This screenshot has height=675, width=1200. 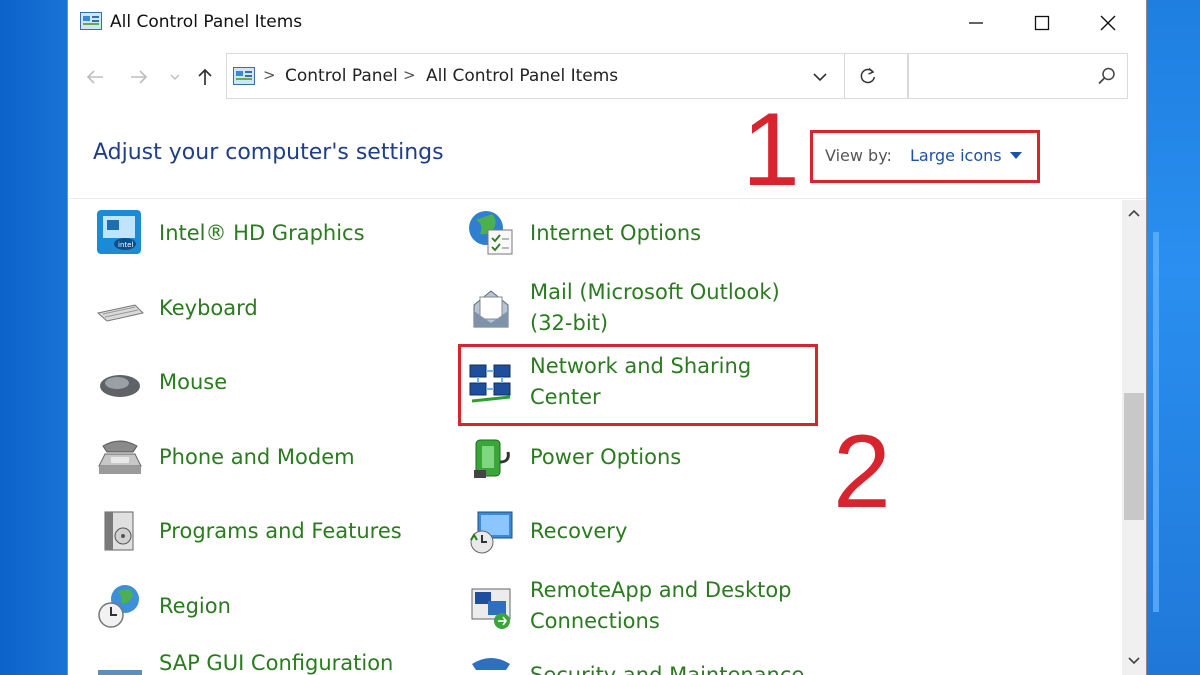 I want to click on search-box, so click(x=1018, y=76).